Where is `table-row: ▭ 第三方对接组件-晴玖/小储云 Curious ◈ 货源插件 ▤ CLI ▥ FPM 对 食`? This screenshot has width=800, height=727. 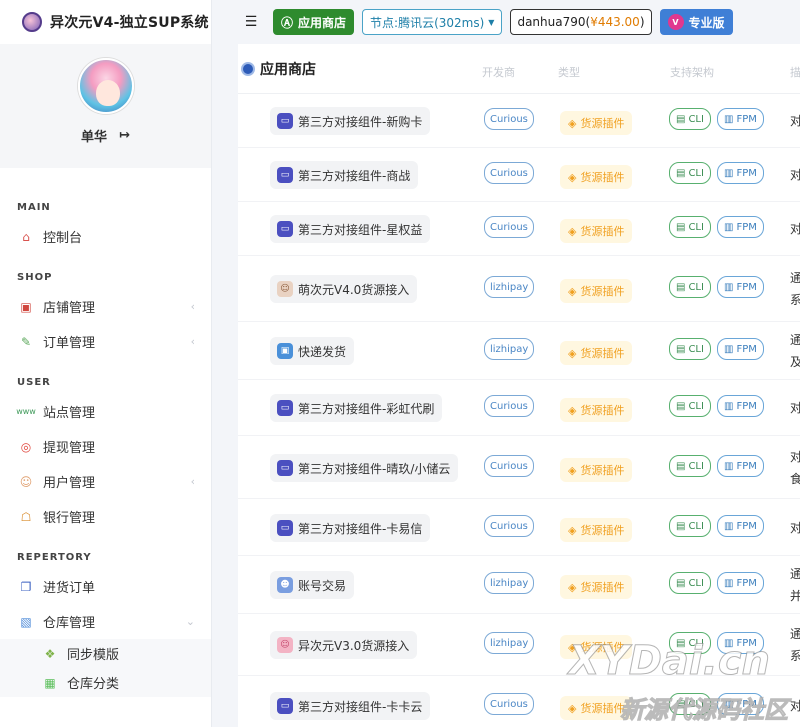
table-row: ▭ 第三方对接组件-晴玖/小储云 Curious ◈ 货源插件 ▤ CLI ▥ FPM 对 食 is located at coordinates (519, 467).